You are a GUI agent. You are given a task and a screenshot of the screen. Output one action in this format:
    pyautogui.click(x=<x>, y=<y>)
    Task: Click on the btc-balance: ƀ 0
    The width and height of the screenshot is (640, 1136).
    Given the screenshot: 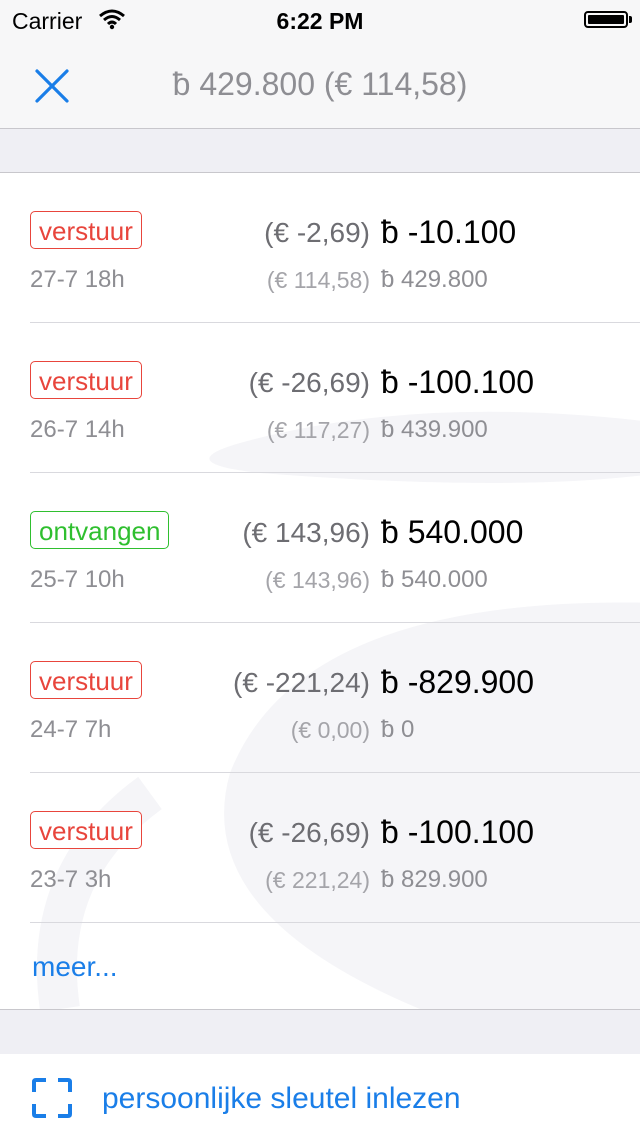 What is the action you would take?
    pyautogui.click(x=398, y=729)
    